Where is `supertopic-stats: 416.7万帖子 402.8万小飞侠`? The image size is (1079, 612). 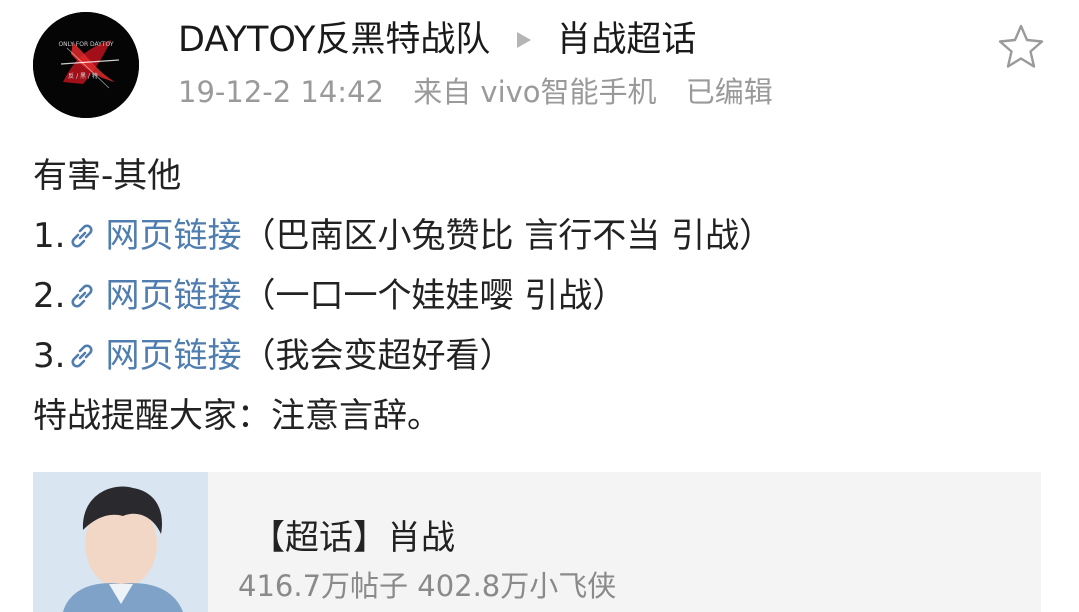
supertopic-stats: 416.7万帖子 402.8万小飞侠 is located at coordinates (427, 586).